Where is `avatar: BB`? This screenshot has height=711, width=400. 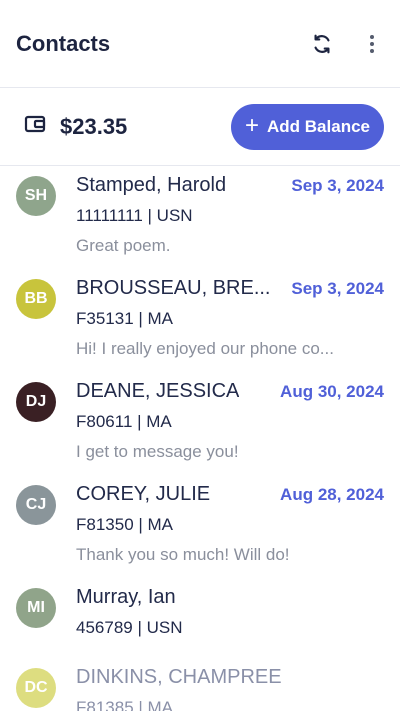
avatar: BB is located at coordinates (36, 299).